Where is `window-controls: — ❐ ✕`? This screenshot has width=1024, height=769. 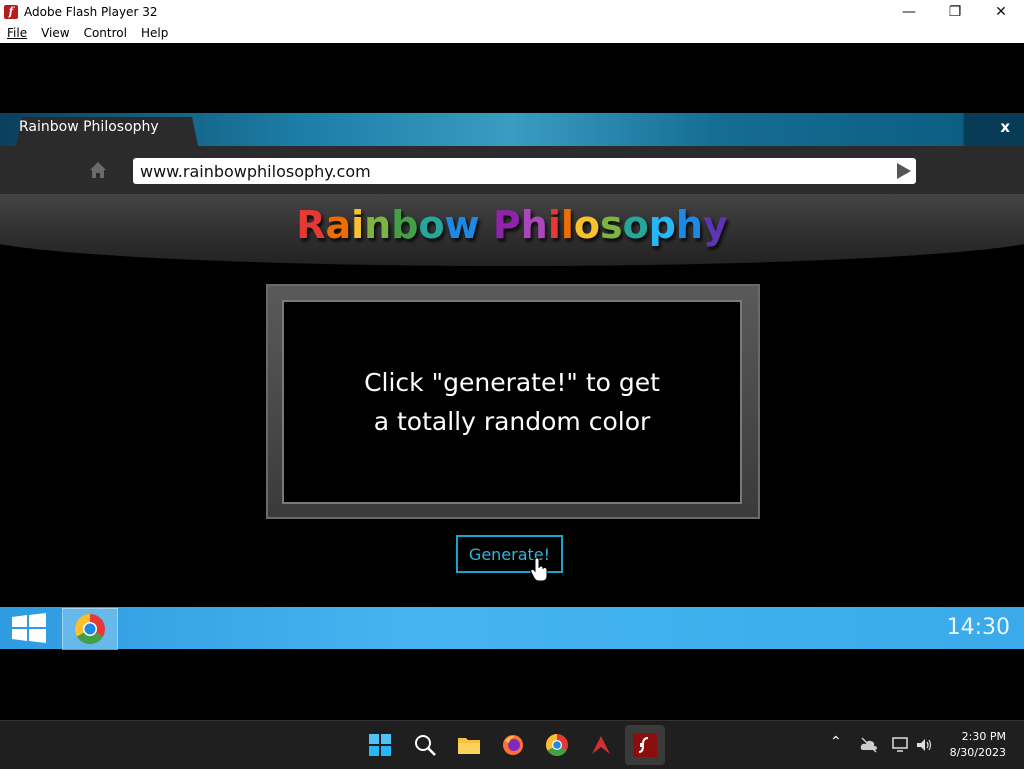 window-controls: — ❐ ✕ is located at coordinates (955, 11).